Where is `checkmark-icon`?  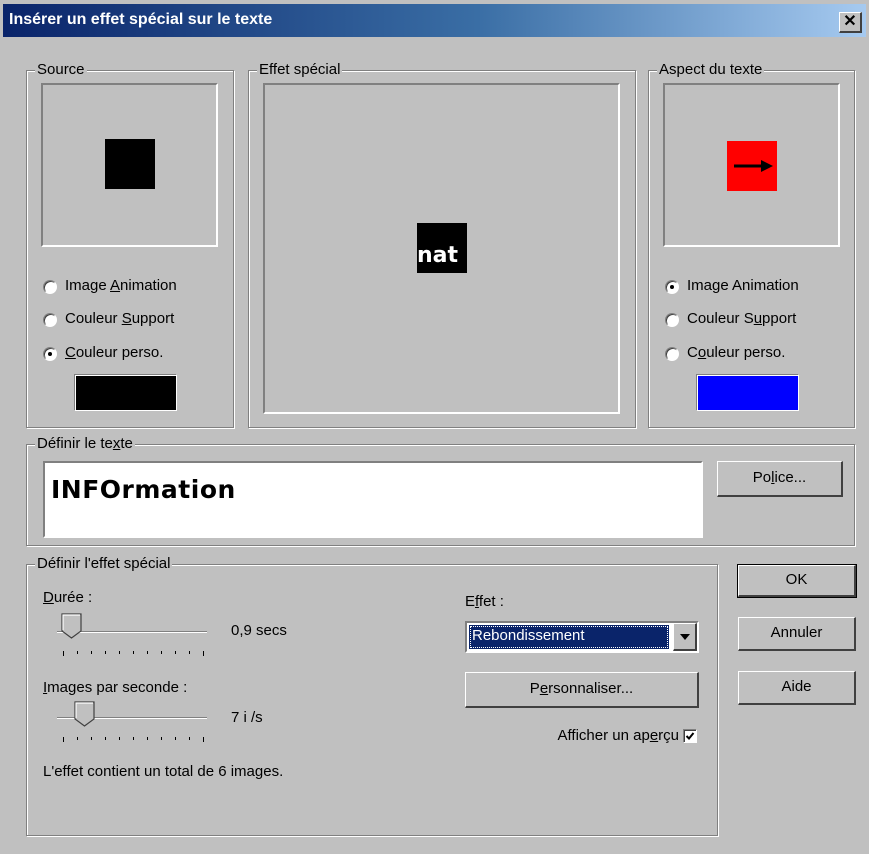 checkmark-icon is located at coordinates (690, 736).